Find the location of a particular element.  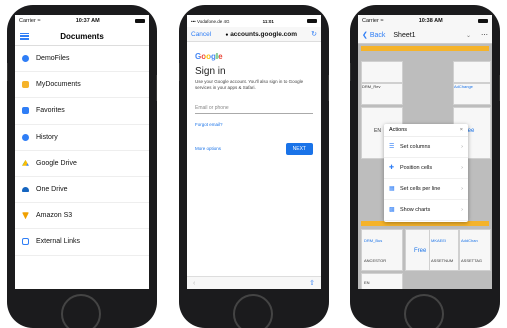

cells-per-line-icon: ▦ is located at coordinates (392, 189).